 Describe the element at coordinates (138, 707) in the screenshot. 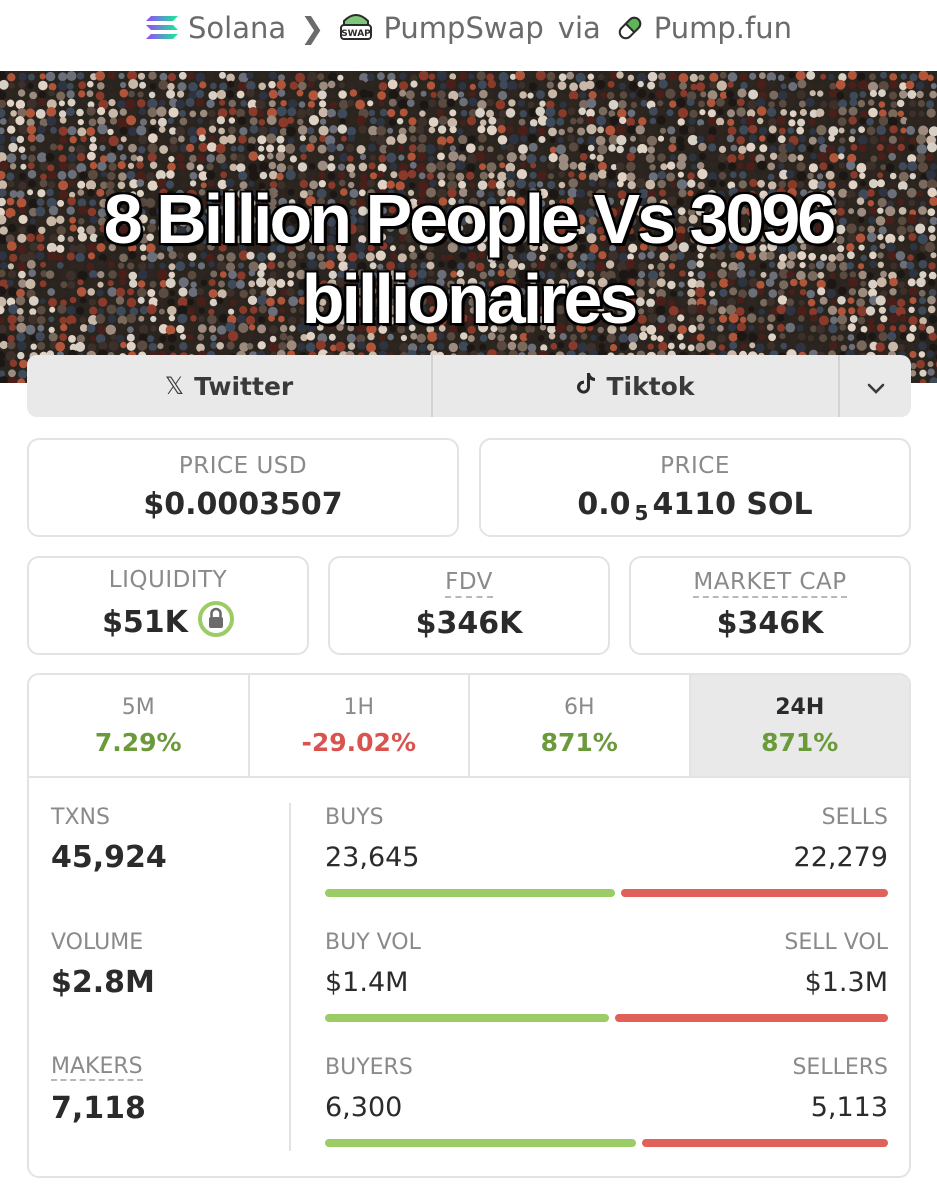

I see `tab-label: 5M` at that location.